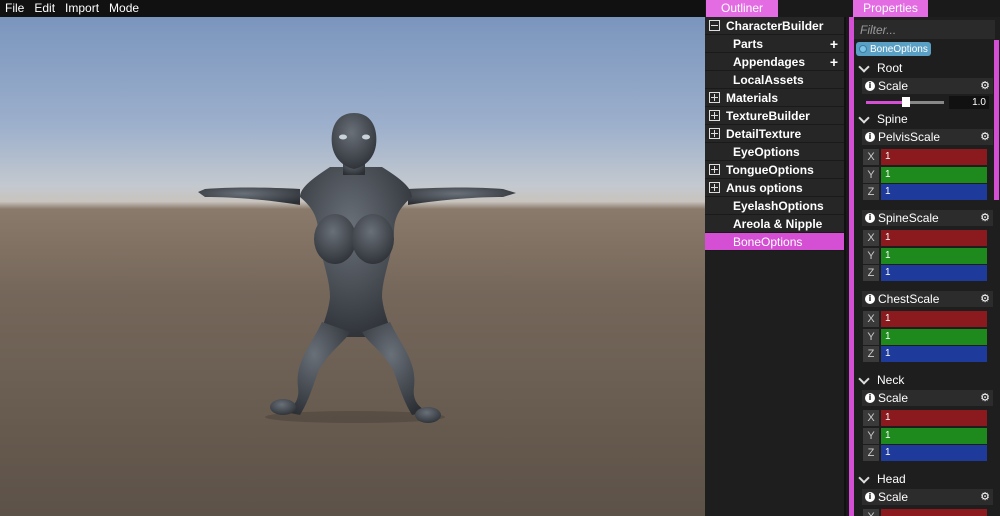  I want to click on axis-z-label: Z, so click(871, 354).